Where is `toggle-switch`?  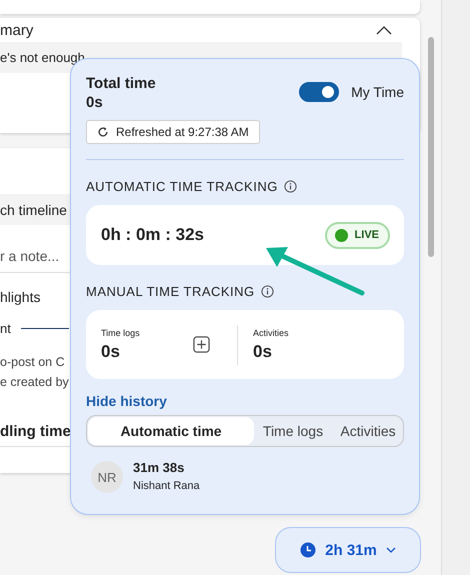
toggle-switch is located at coordinates (319, 92).